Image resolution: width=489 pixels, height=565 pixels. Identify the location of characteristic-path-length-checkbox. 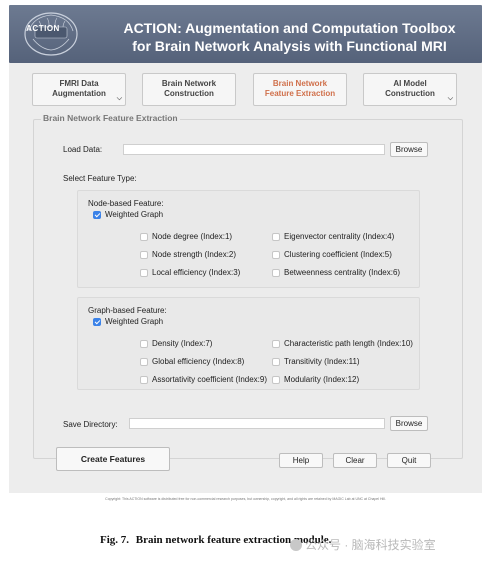
(276, 344).